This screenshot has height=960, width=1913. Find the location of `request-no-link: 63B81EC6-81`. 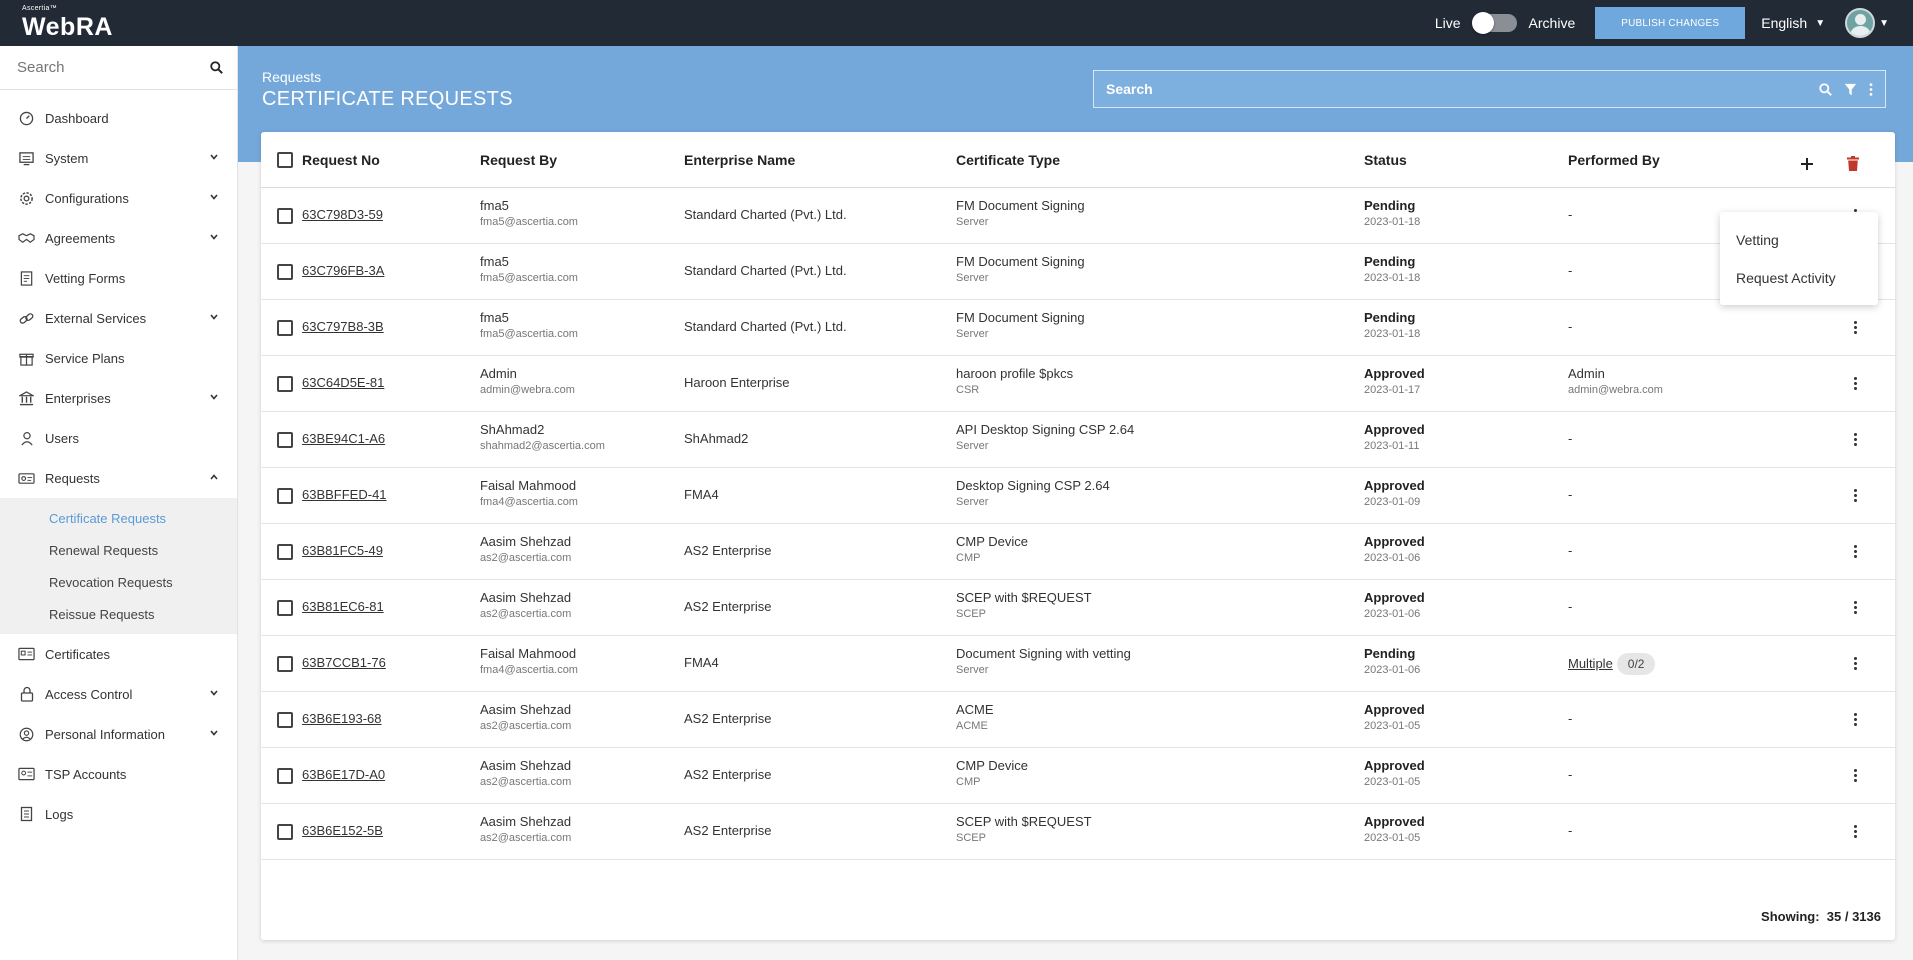

request-no-link: 63B81EC6-81 is located at coordinates (343, 606).